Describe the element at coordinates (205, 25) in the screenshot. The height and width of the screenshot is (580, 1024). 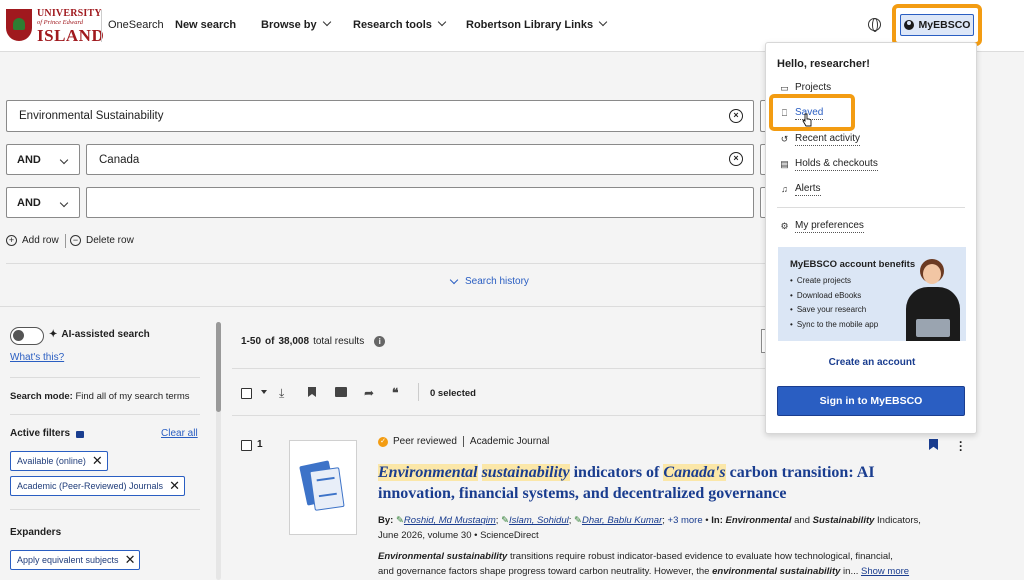
I see `new-search-link: New search` at that location.